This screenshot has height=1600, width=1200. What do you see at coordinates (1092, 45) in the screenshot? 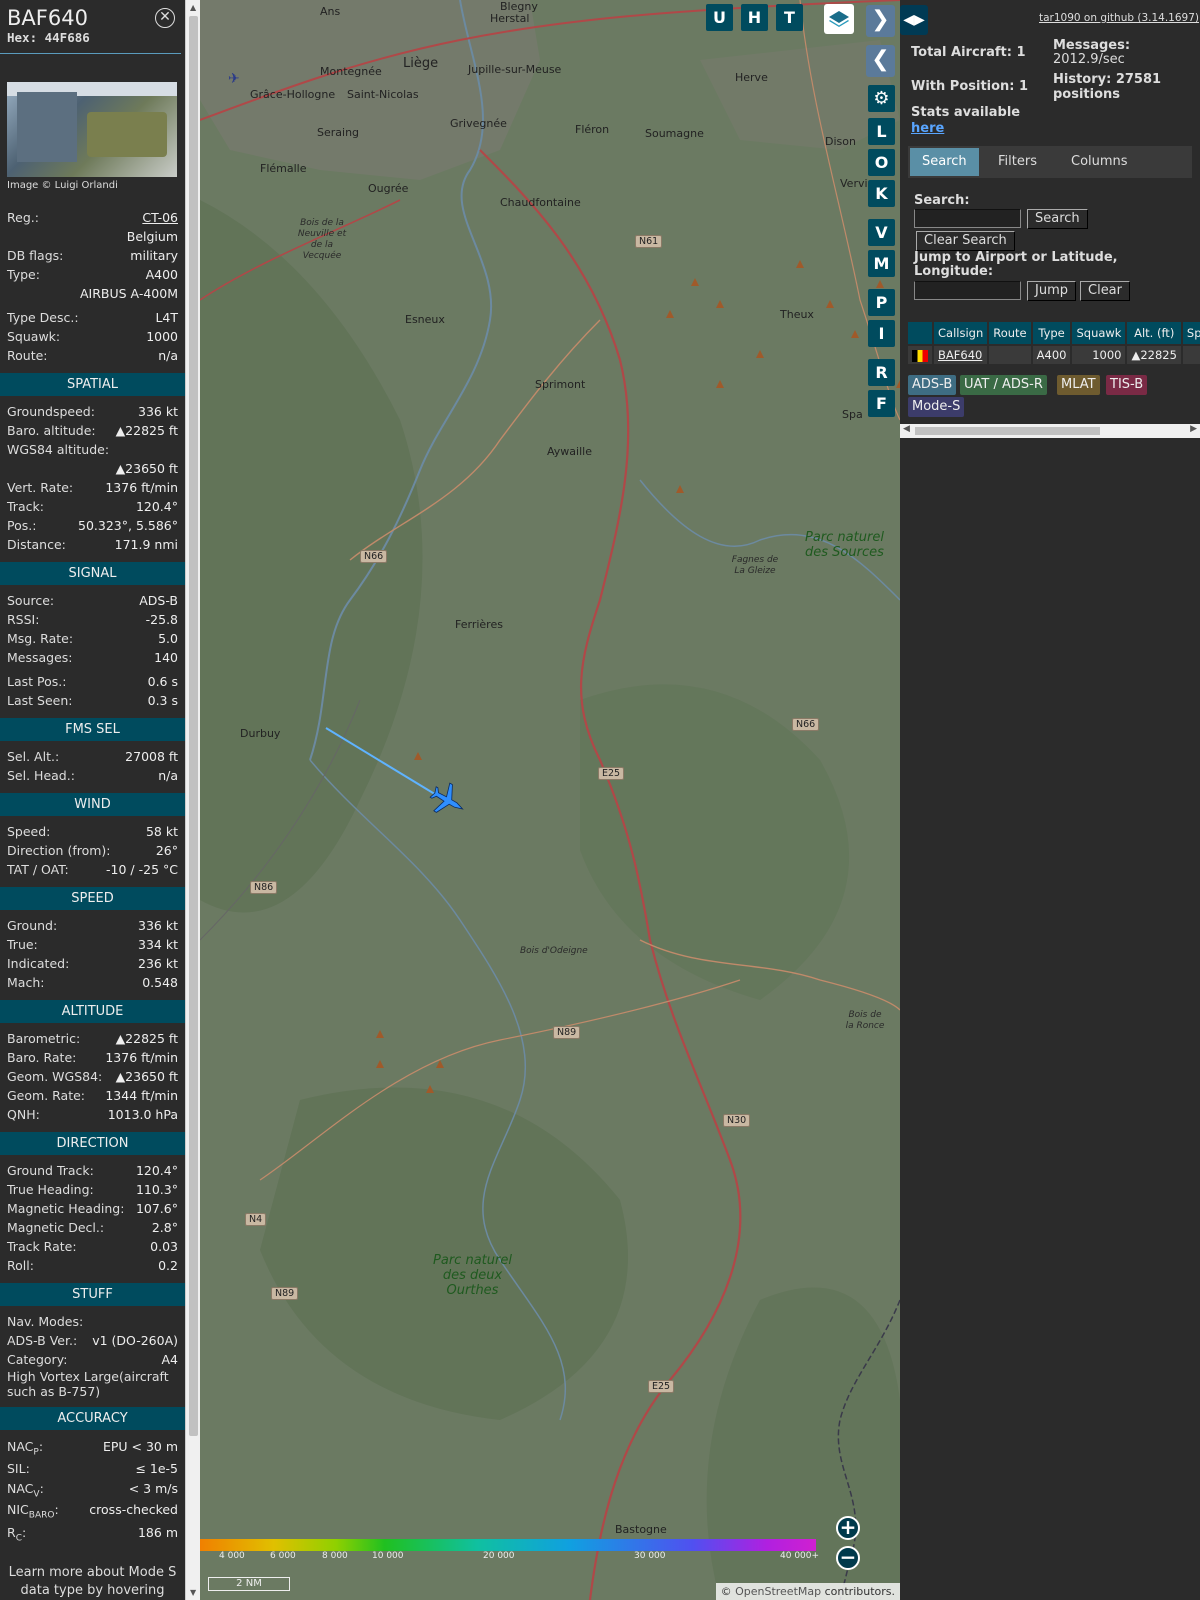
I see `messages-label: Messages:` at bounding box center [1092, 45].